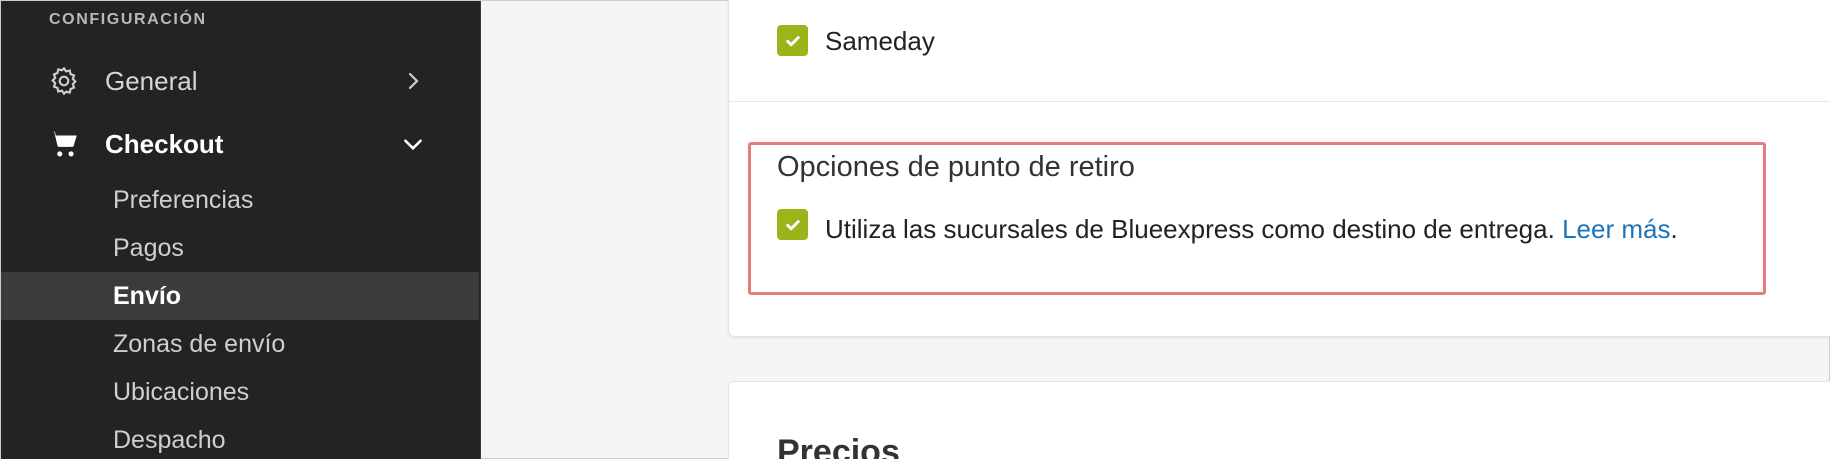 This screenshot has height=459, width=1830. Describe the element at coordinates (240, 437) in the screenshot. I see `sidebar-subitem-despacho: Despacho` at that location.